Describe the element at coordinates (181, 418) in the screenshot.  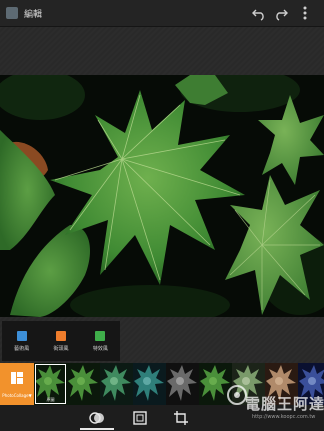
I see `crop-icon` at that location.